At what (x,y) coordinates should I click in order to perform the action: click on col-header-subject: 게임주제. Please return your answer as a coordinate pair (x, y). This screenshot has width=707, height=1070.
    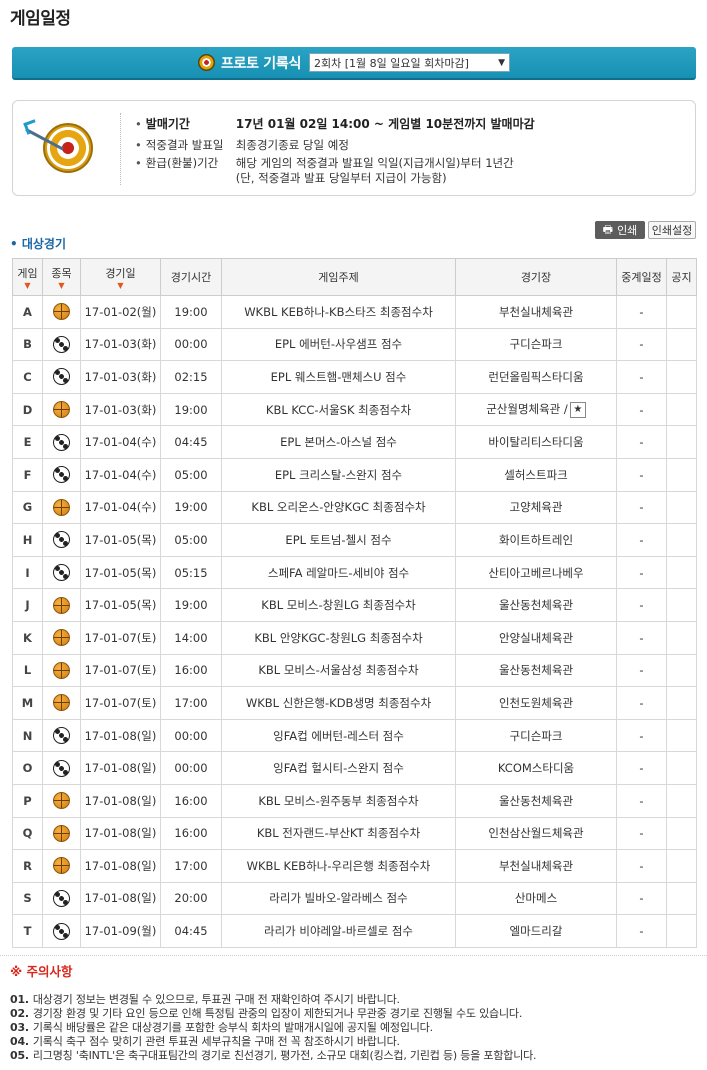
    Looking at the image, I should click on (338, 277).